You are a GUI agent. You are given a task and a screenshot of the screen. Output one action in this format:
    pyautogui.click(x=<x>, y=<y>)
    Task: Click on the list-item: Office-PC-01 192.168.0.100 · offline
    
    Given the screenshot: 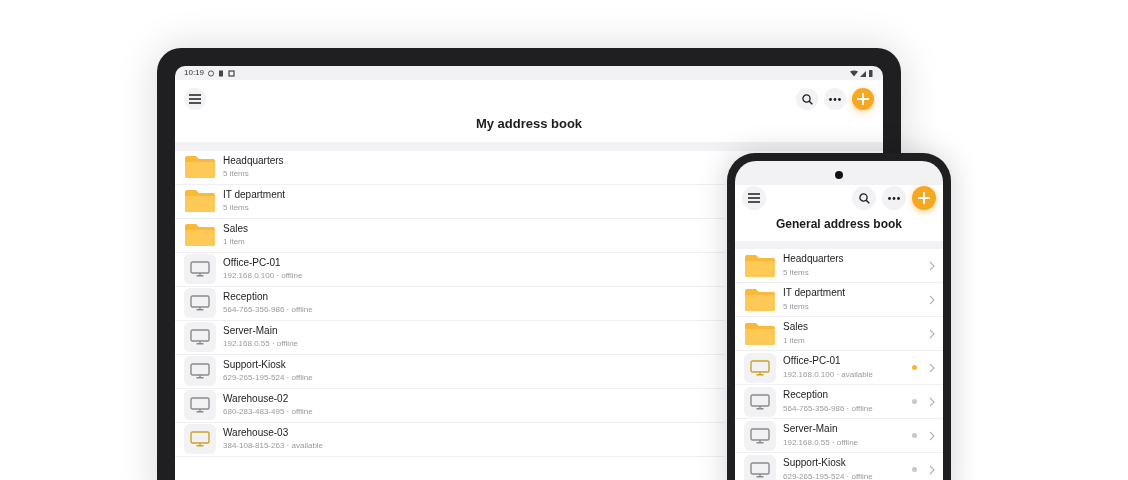 What is the action you would take?
    pyautogui.click(x=450, y=269)
    